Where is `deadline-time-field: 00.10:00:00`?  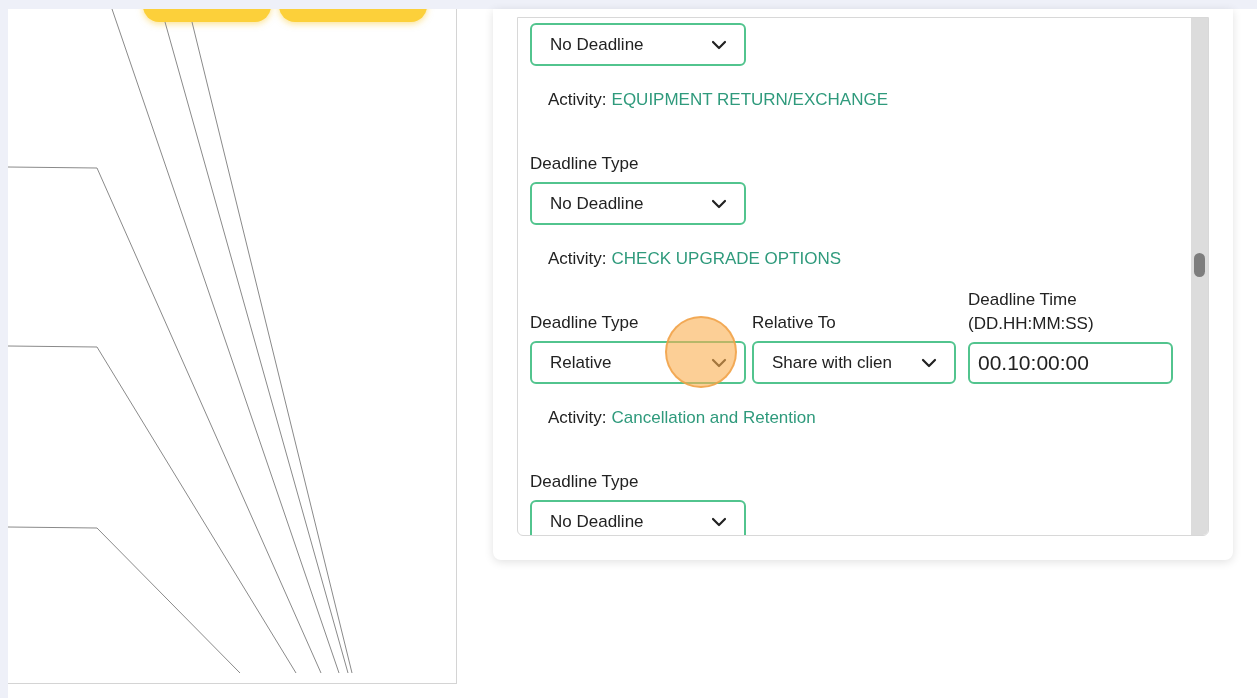
deadline-time-field: 00.10:00:00 is located at coordinates (1070, 363).